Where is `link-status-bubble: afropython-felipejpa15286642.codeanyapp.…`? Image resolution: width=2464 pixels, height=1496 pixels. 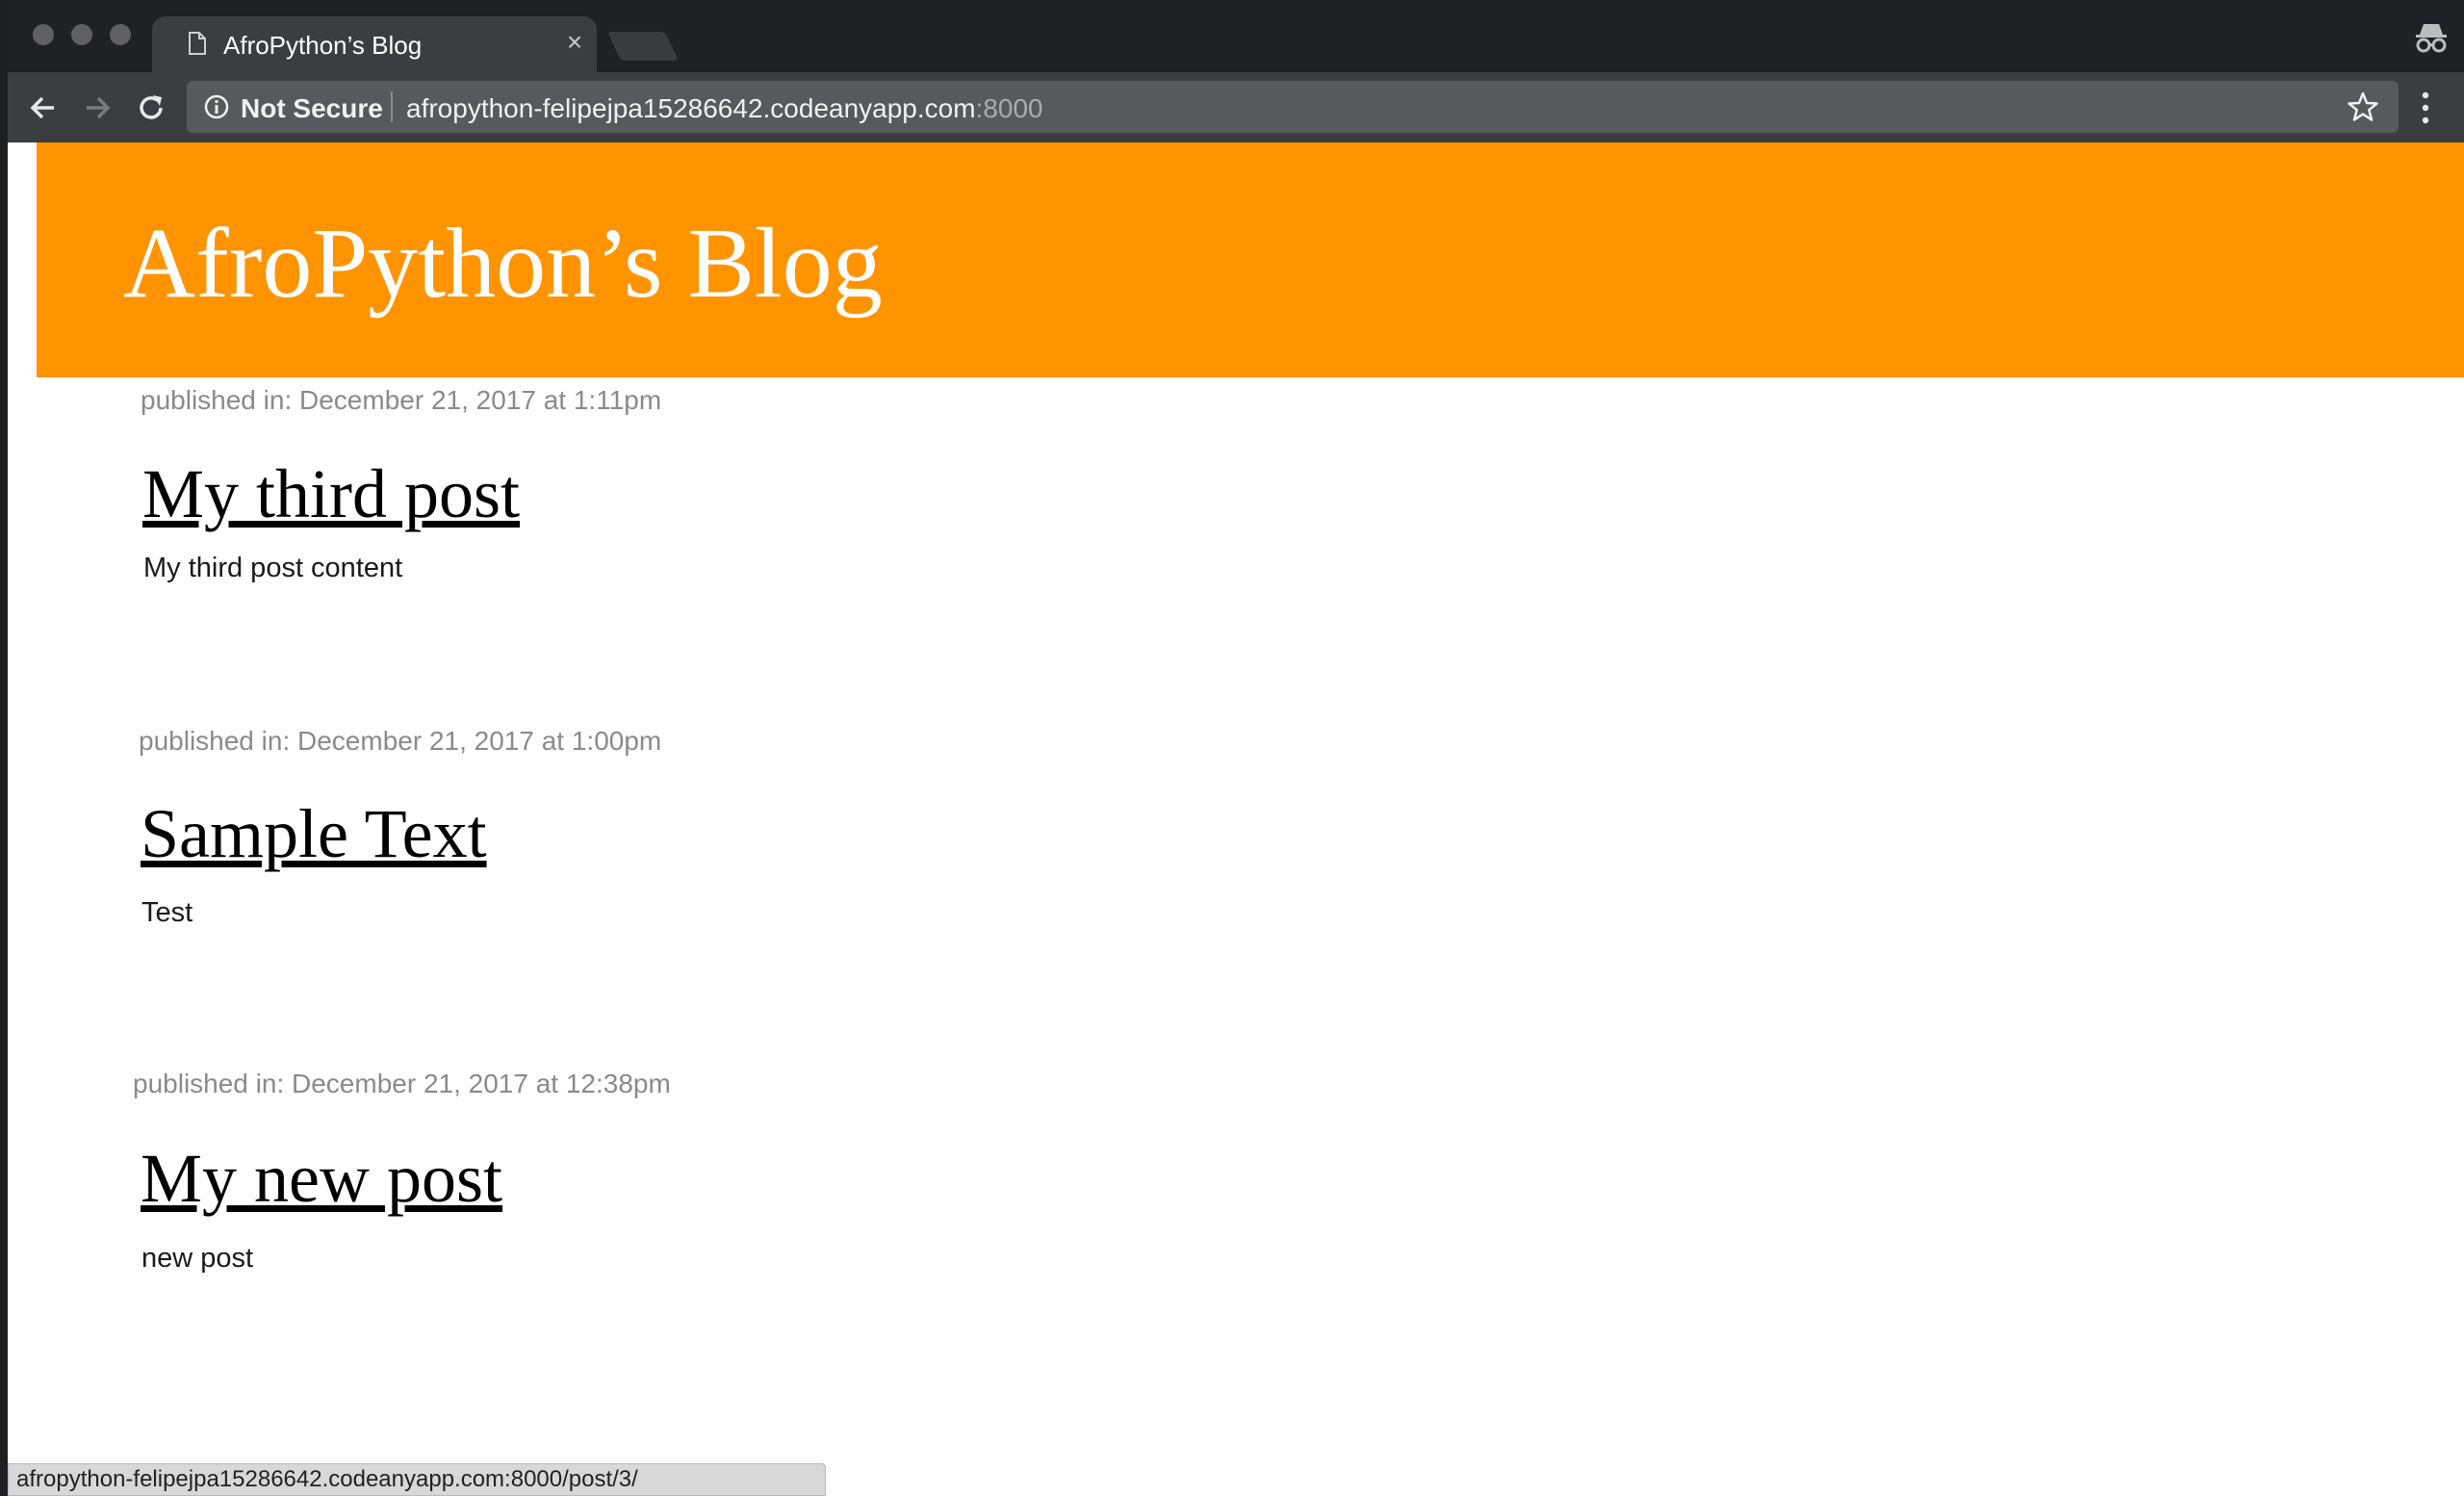 link-status-bubble: afropython-felipejpa15286642.codeanyapp.… is located at coordinates (417, 1479).